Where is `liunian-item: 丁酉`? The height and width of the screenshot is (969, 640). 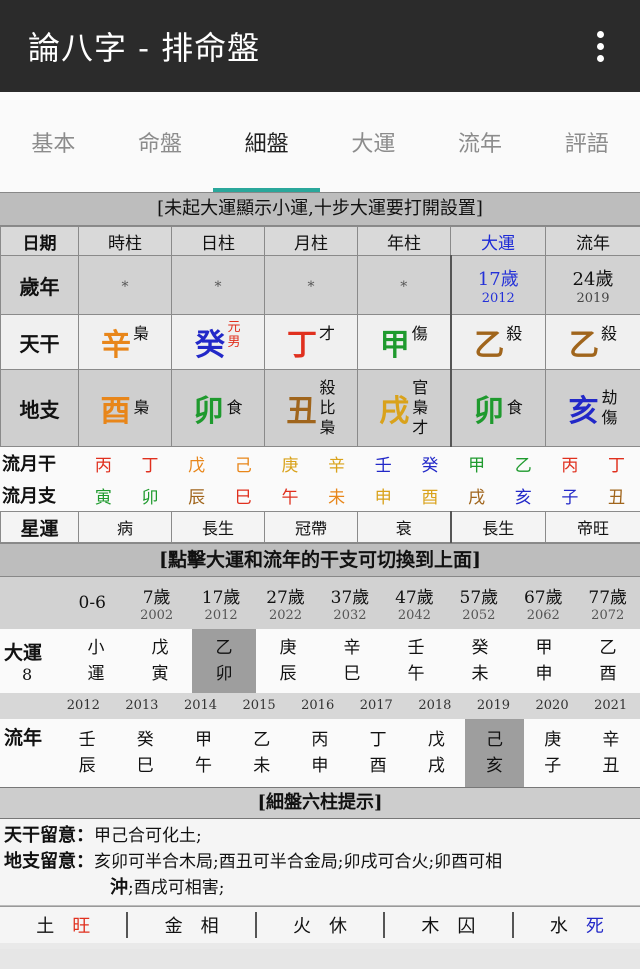 liunian-item: 丁酉 is located at coordinates (378, 753).